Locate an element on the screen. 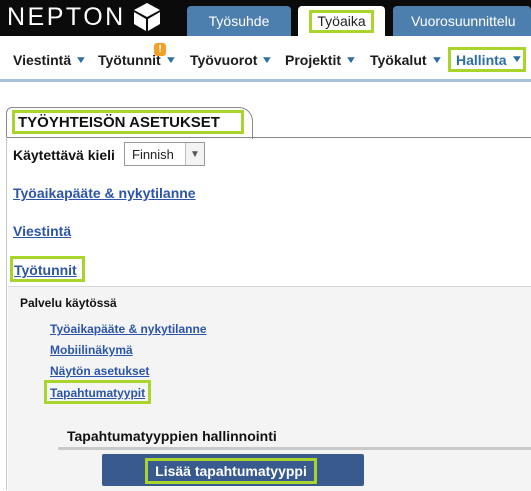  section-link-tyoaikapaate: Työaikapääte & nykytilanne is located at coordinates (104, 193).